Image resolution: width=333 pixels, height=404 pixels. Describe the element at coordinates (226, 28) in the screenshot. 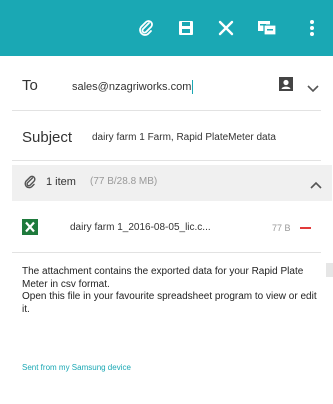

I see `discard-icon` at that location.